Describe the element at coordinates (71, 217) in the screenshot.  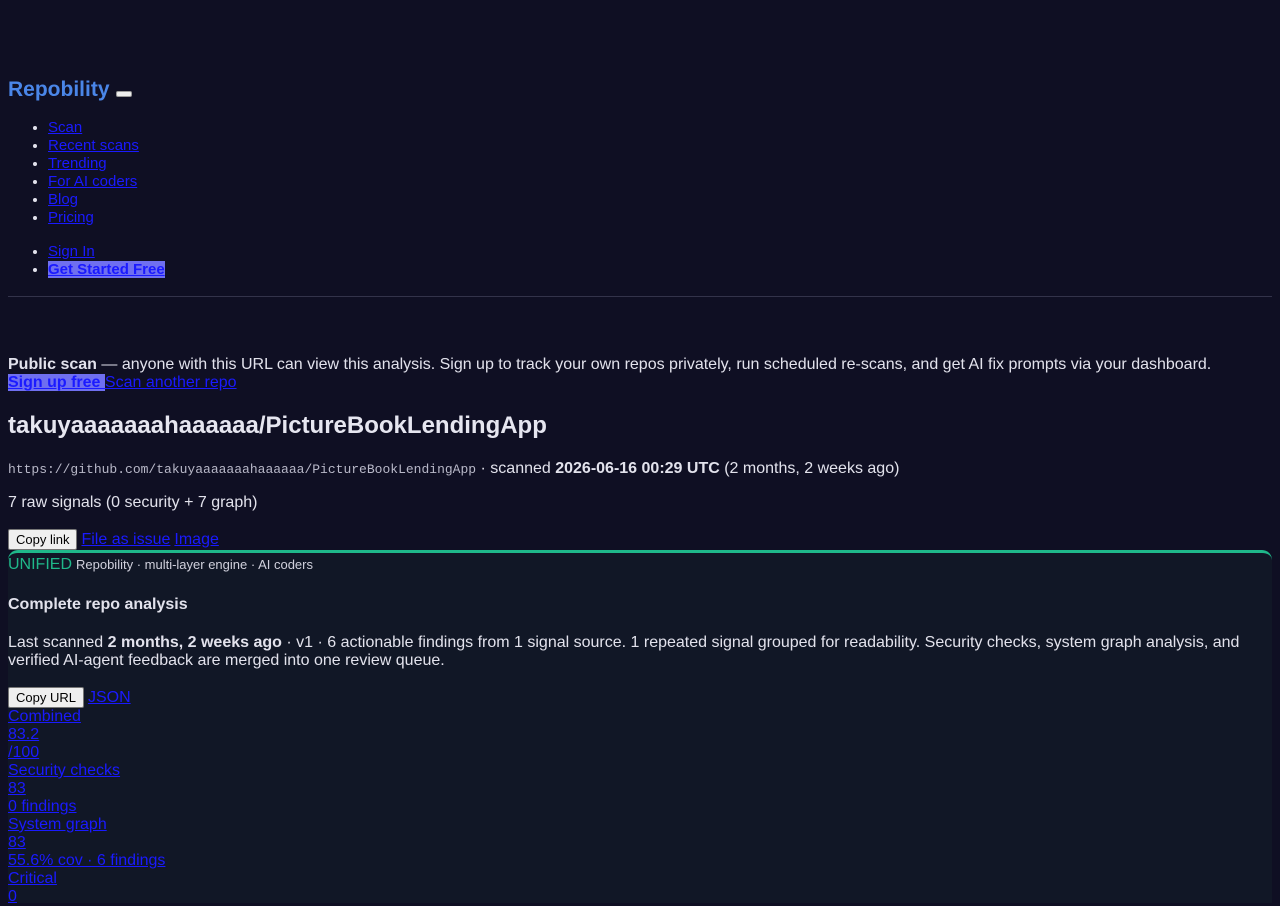
I see `nav-link-pricing: Pricing` at that location.